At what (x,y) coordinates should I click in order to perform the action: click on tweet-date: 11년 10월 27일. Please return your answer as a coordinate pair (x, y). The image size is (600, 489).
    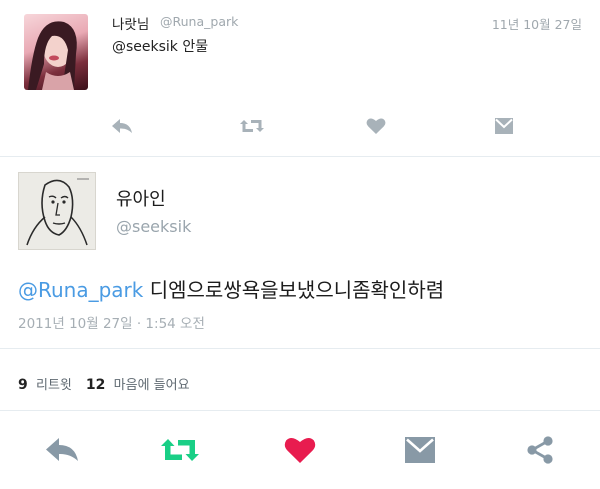
    Looking at the image, I should click on (536, 24).